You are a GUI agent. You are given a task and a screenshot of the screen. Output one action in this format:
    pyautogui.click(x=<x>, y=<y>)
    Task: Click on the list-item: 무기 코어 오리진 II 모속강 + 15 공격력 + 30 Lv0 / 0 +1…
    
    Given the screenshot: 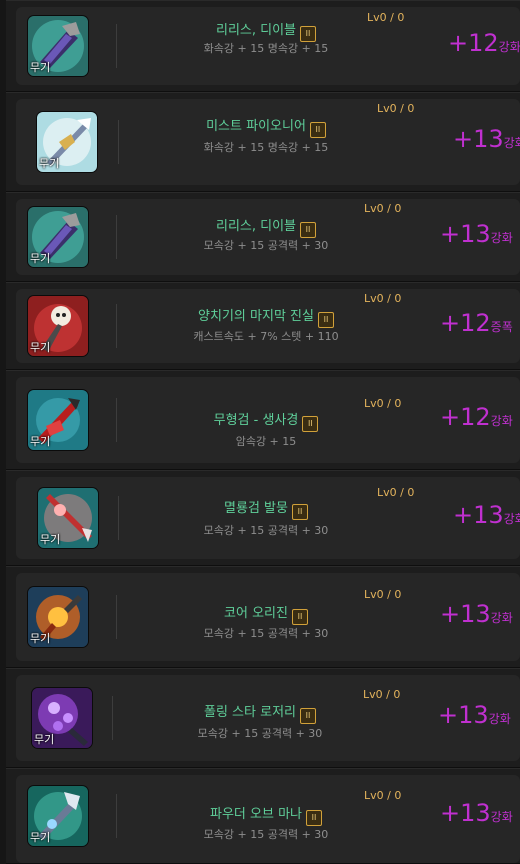 What is the action you would take?
    pyautogui.click(x=263, y=617)
    